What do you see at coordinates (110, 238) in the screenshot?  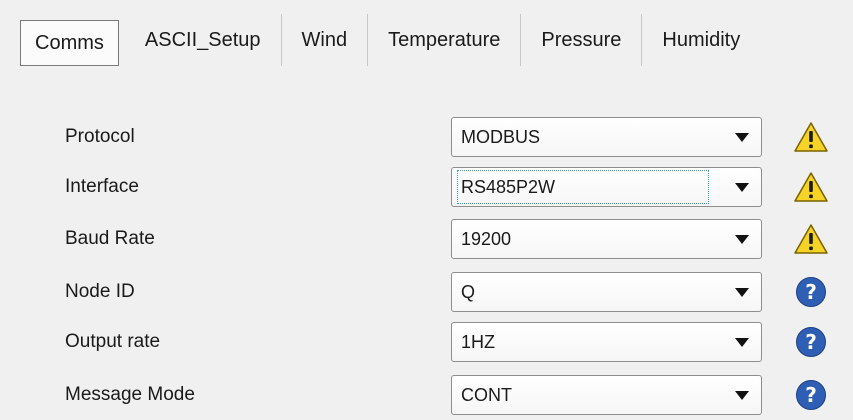 I see `baud-rate-label: Baud Rate` at bounding box center [110, 238].